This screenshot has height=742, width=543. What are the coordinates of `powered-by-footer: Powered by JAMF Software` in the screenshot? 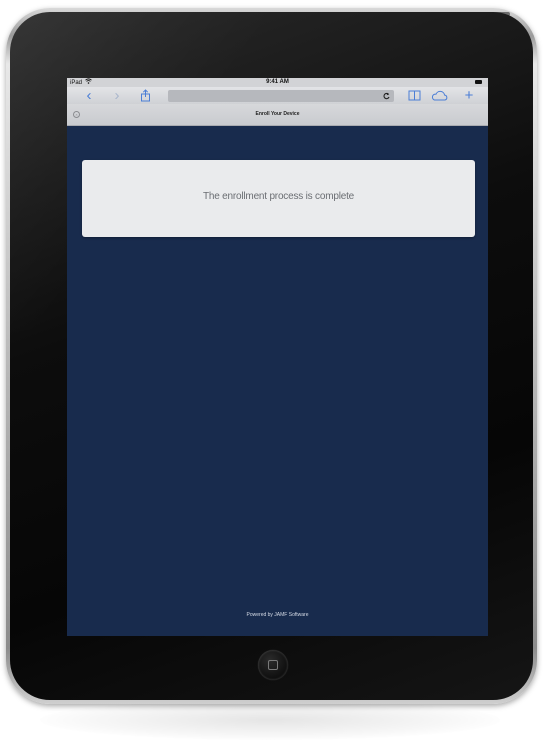 It's located at (277, 615).